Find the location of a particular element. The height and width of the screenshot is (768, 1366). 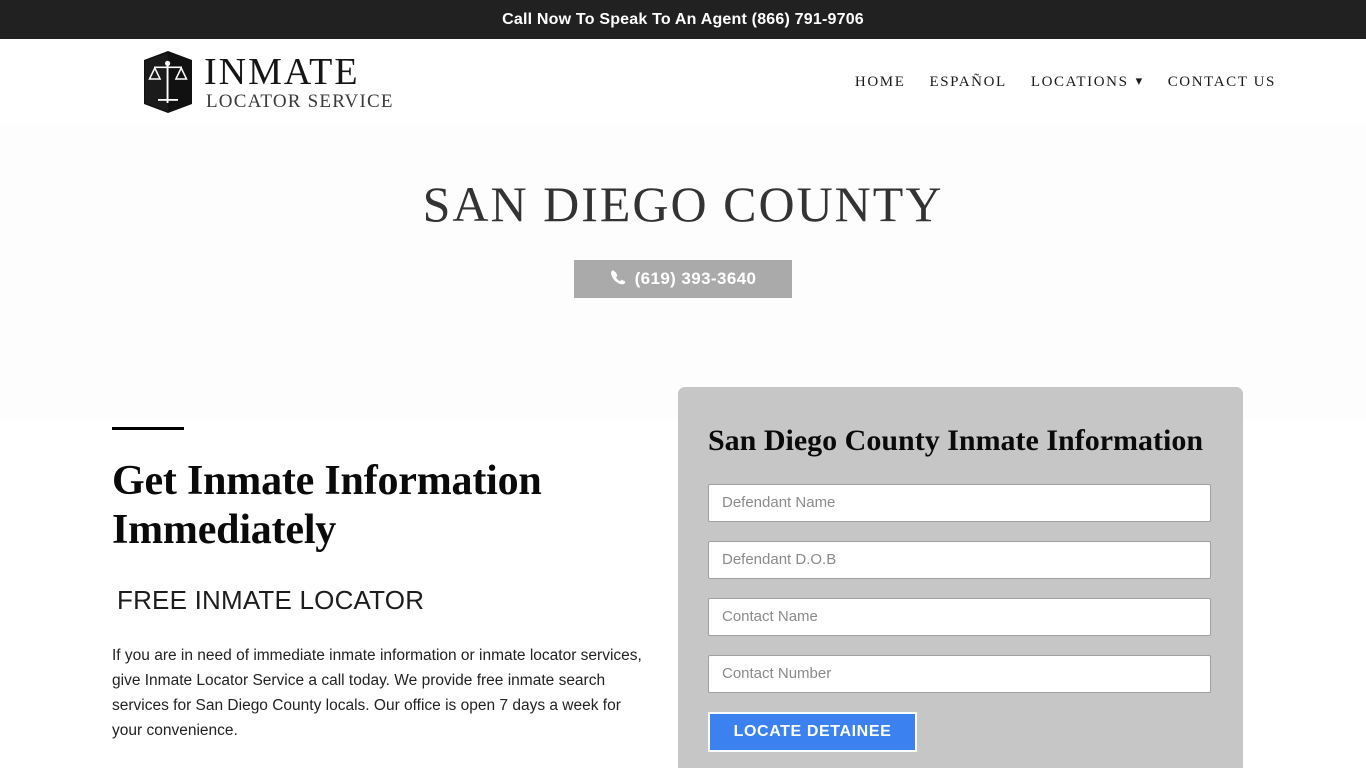

defendant-name-input is located at coordinates (959, 502).